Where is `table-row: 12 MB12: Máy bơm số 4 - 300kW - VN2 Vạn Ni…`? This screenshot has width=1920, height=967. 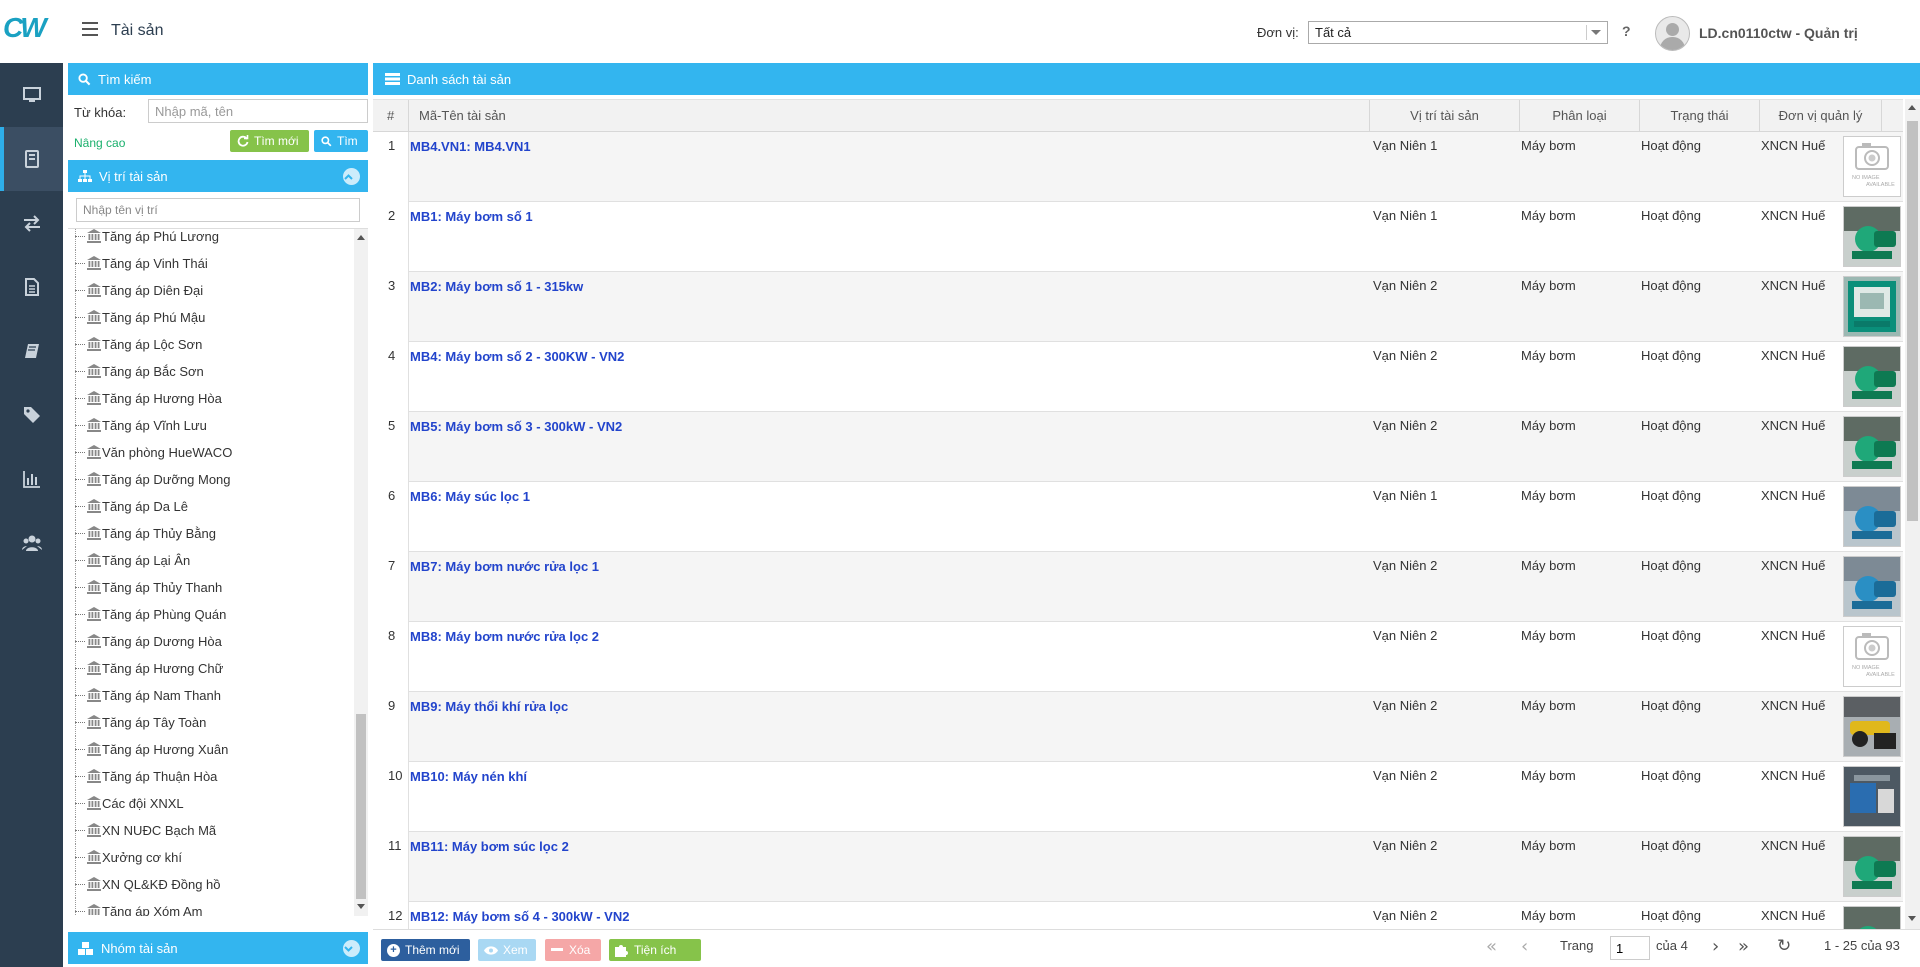 table-row: 12 MB12: Máy bơm số 4 - 300kW - VN2 Vạn Ni… is located at coordinates (1138, 915).